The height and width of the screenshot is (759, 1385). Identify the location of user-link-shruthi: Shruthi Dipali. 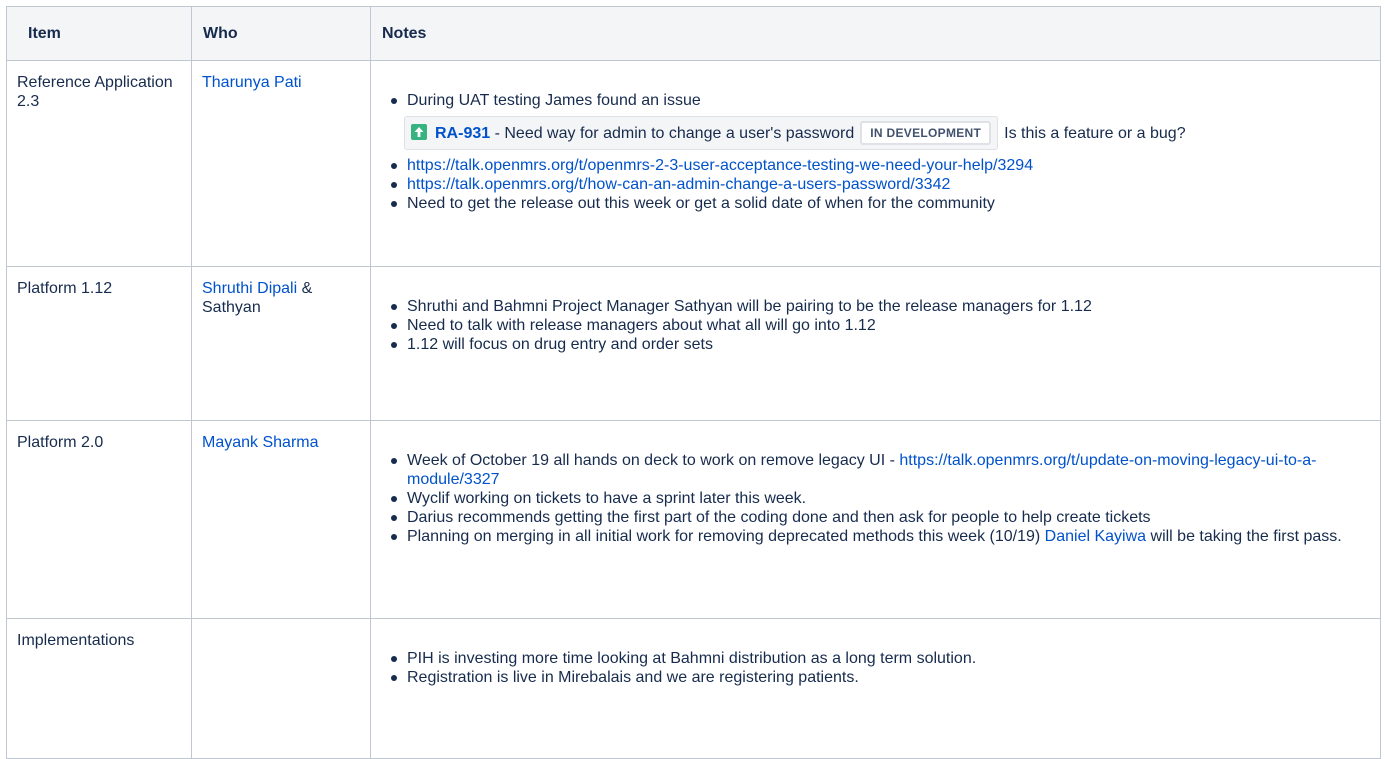
(249, 288).